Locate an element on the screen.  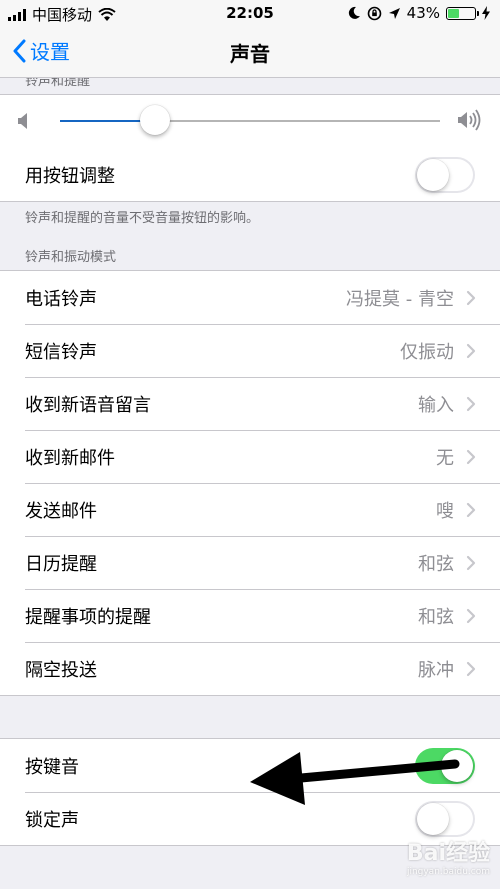
pattern-row: 电话铃声 冯提莫 - 青空 is located at coordinates (250, 297).